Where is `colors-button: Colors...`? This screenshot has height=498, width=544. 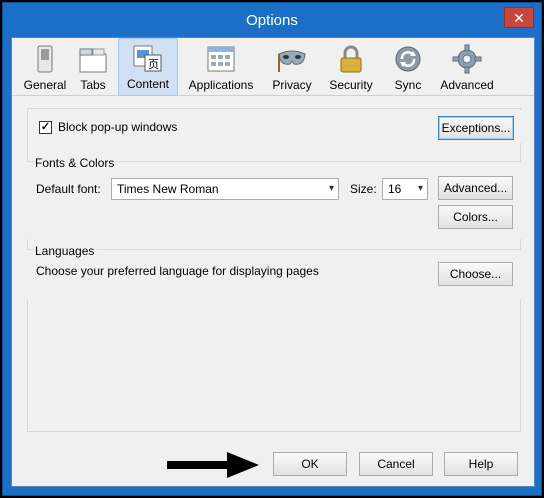 colors-button: Colors... is located at coordinates (475, 217).